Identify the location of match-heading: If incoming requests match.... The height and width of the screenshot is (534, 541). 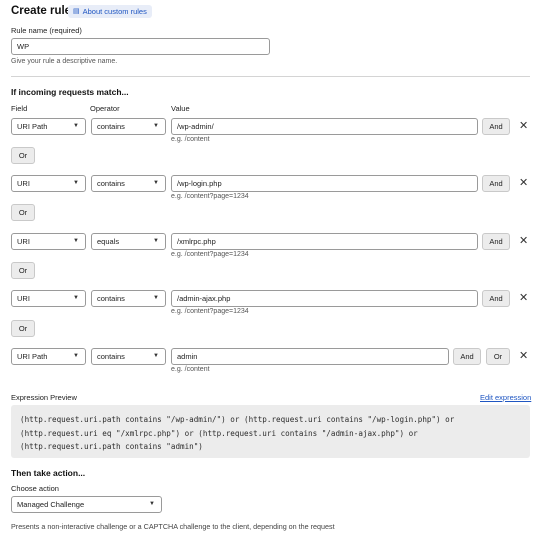
(70, 92).